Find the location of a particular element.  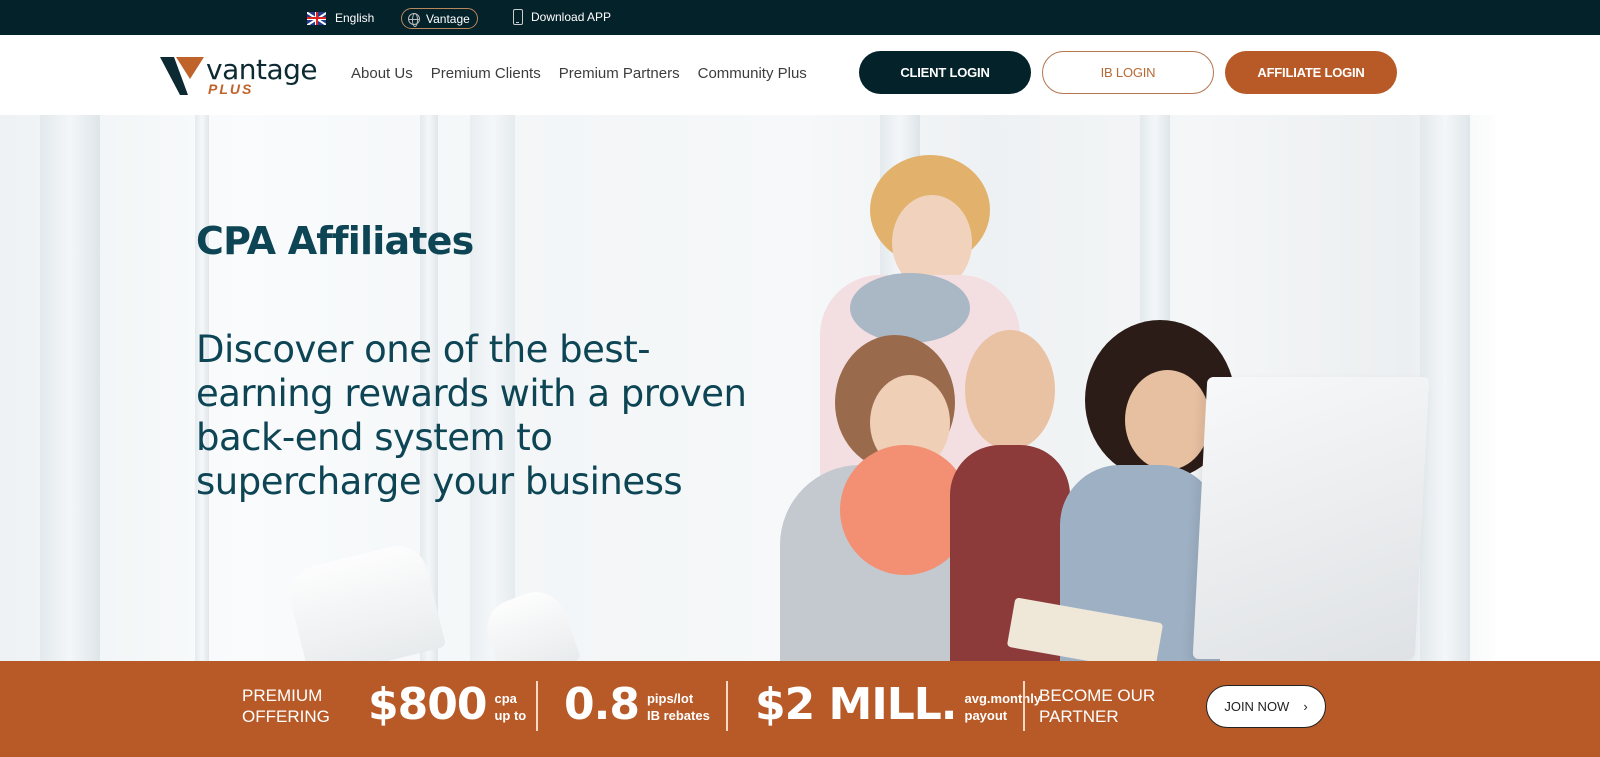

stat-payout-note-line1: avg.monthly is located at coordinates (1003, 698).